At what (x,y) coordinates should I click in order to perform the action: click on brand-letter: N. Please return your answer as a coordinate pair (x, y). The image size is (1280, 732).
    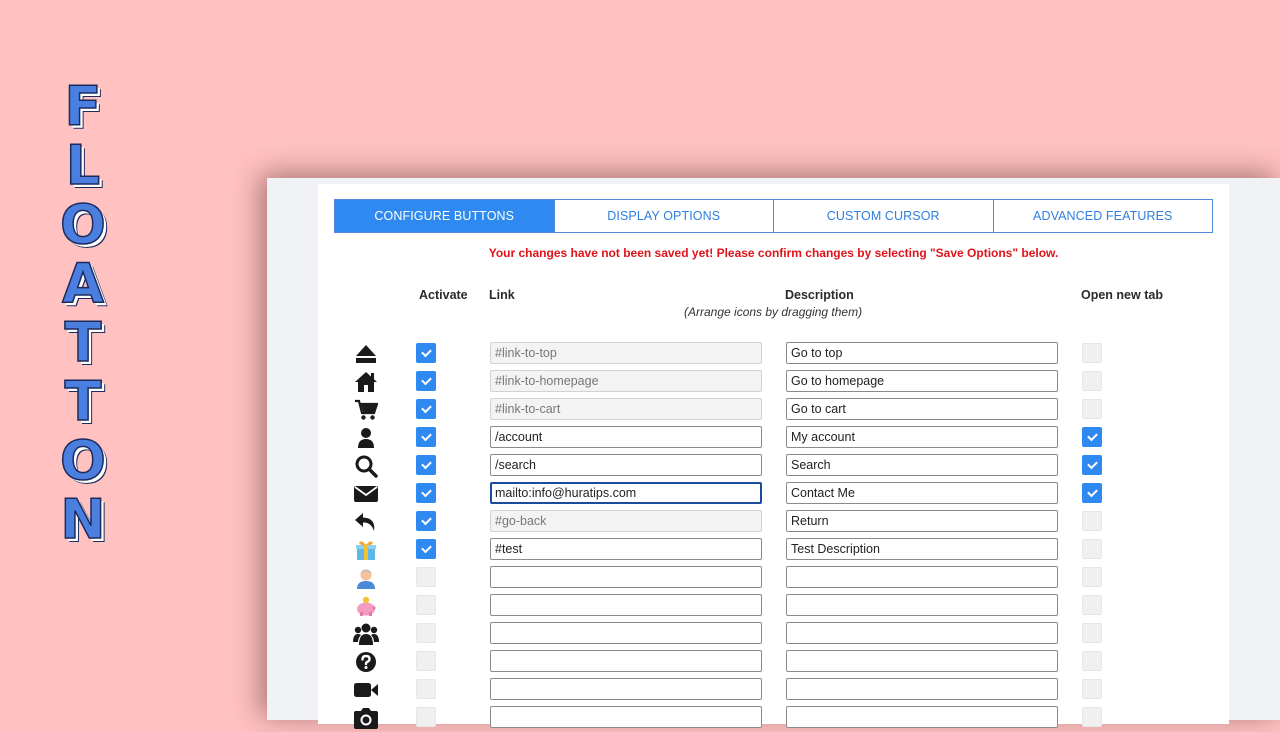
    Looking at the image, I should click on (83, 519).